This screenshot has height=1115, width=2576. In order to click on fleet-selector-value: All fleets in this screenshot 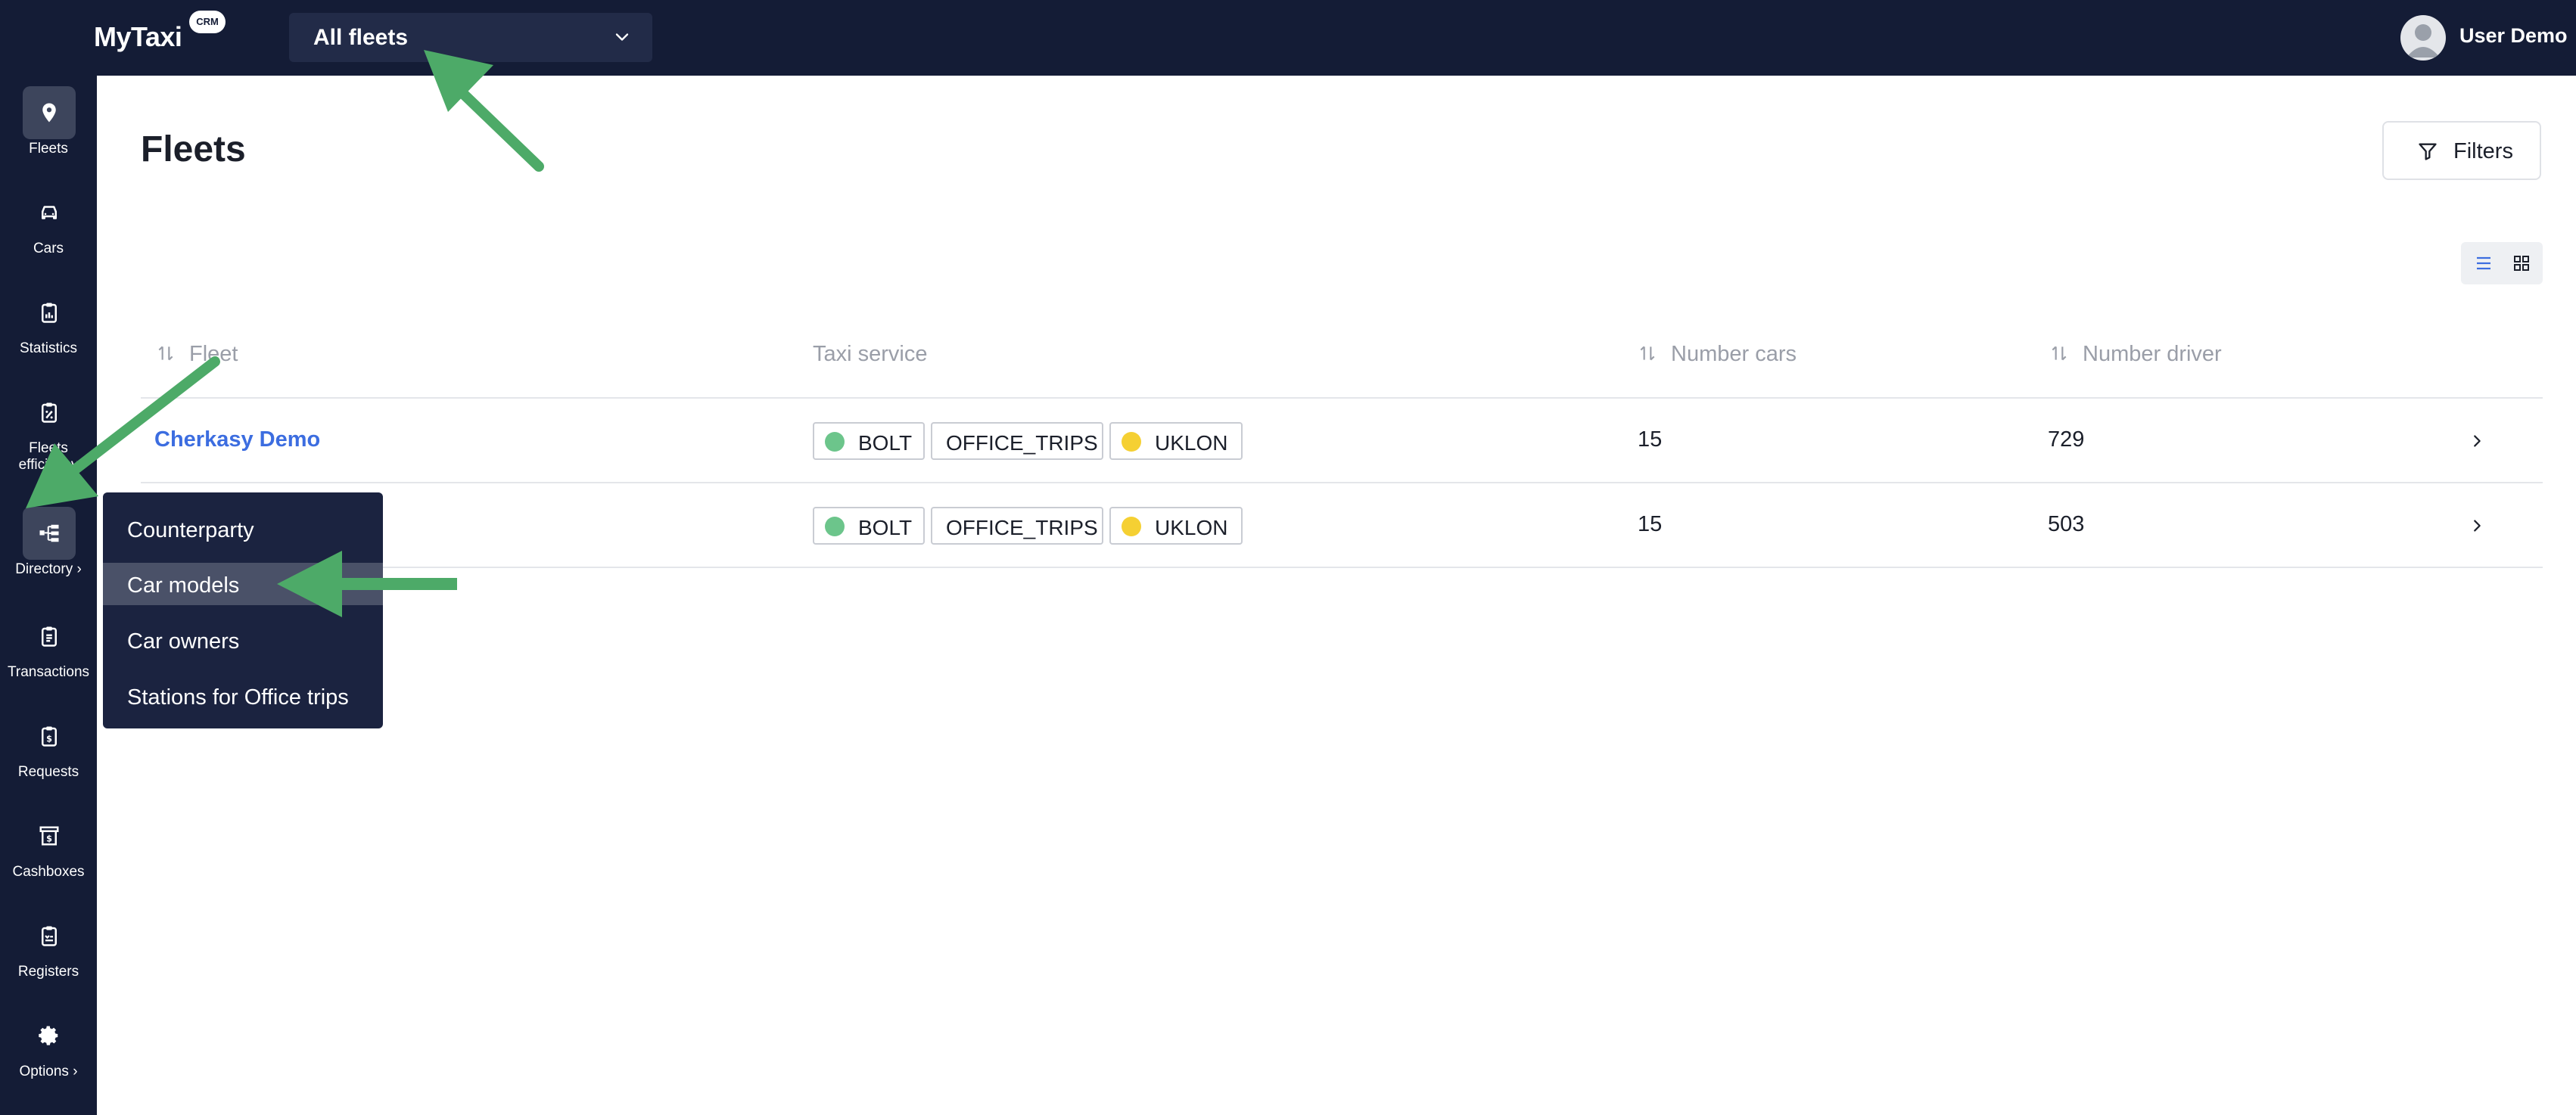, I will do `click(361, 38)`.